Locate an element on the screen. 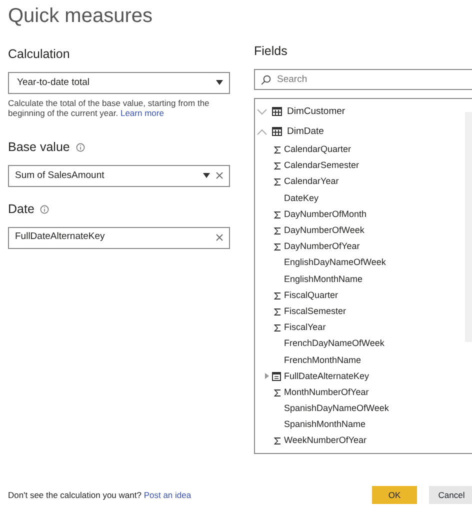 The width and height of the screenshot is (472, 513). dialog-title: Quick measures is located at coordinates (81, 16).